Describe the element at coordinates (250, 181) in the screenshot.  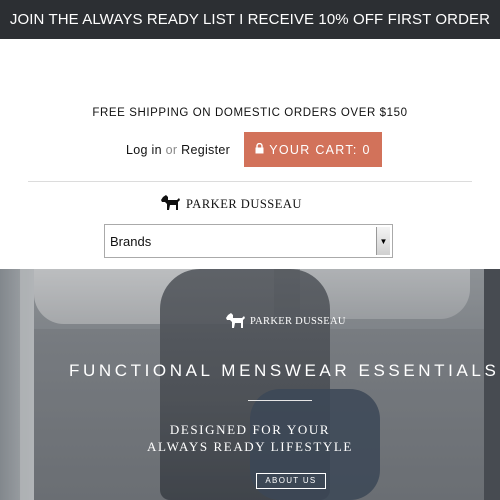
I see `header-divider` at that location.